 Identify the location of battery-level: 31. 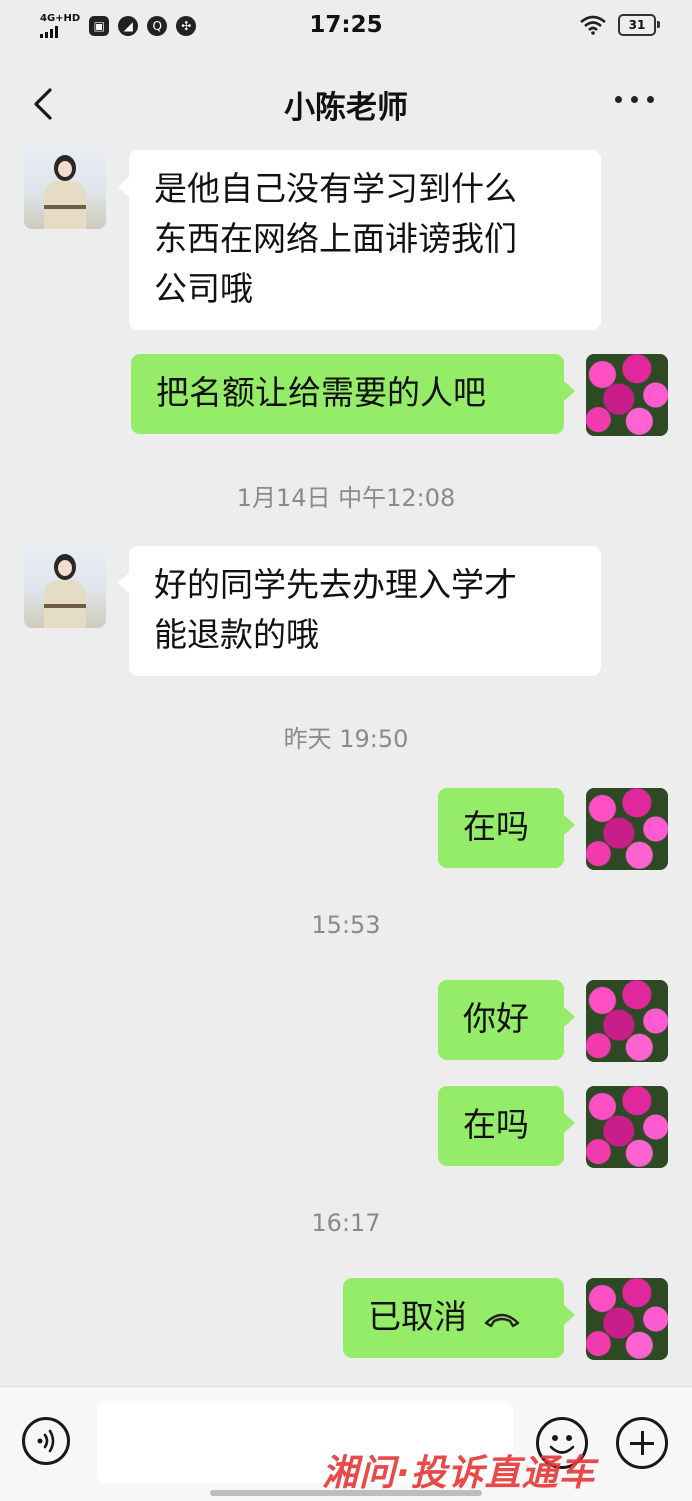
(637, 25).